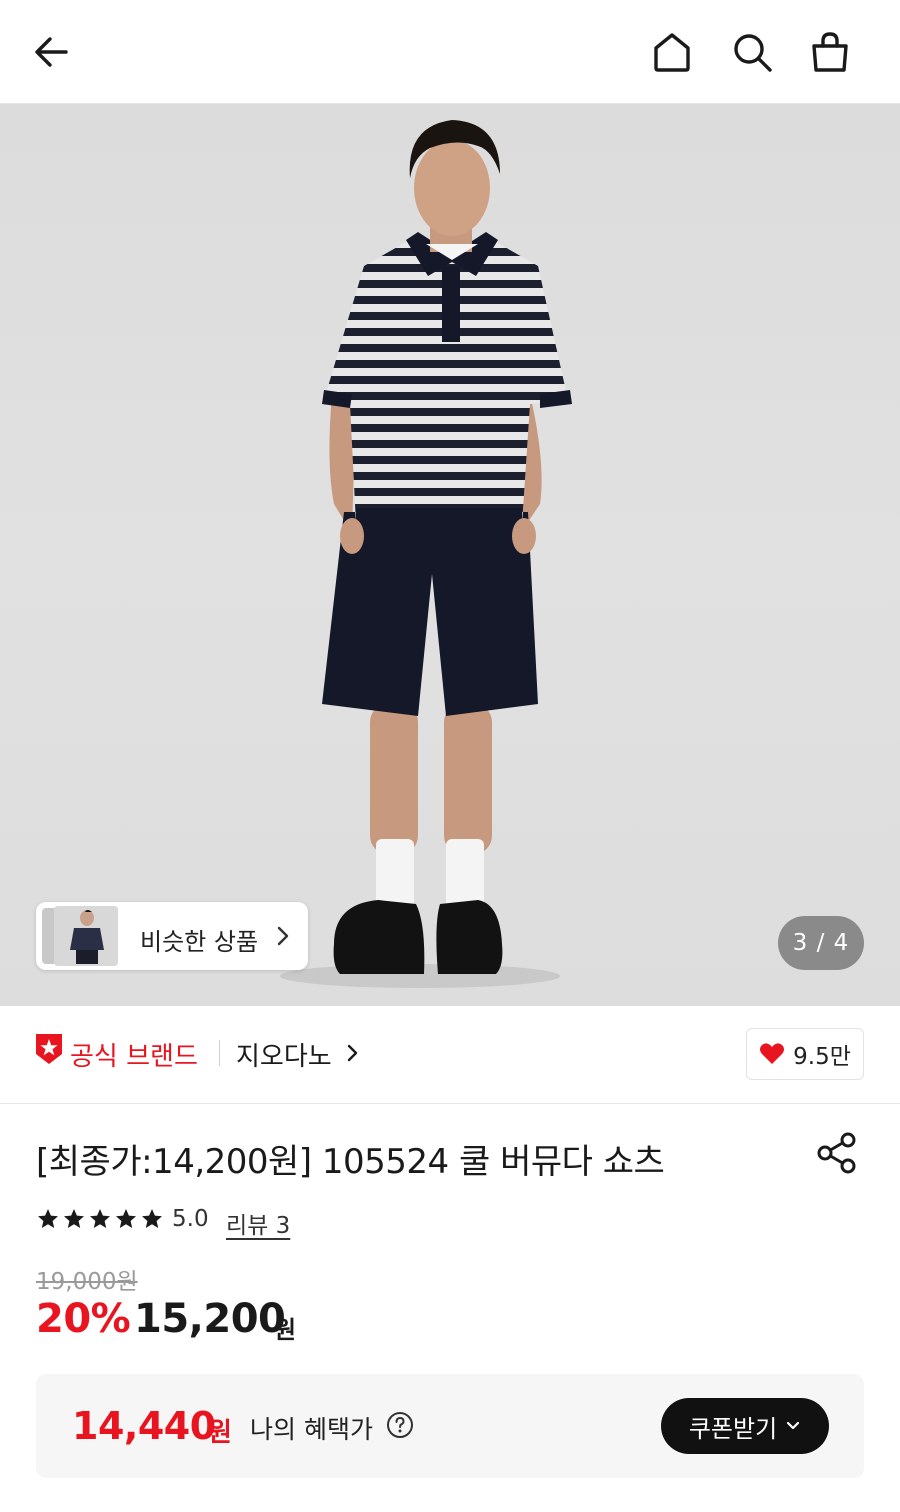 This screenshot has width=900, height=1512. I want to click on search-button, so click(752, 52).